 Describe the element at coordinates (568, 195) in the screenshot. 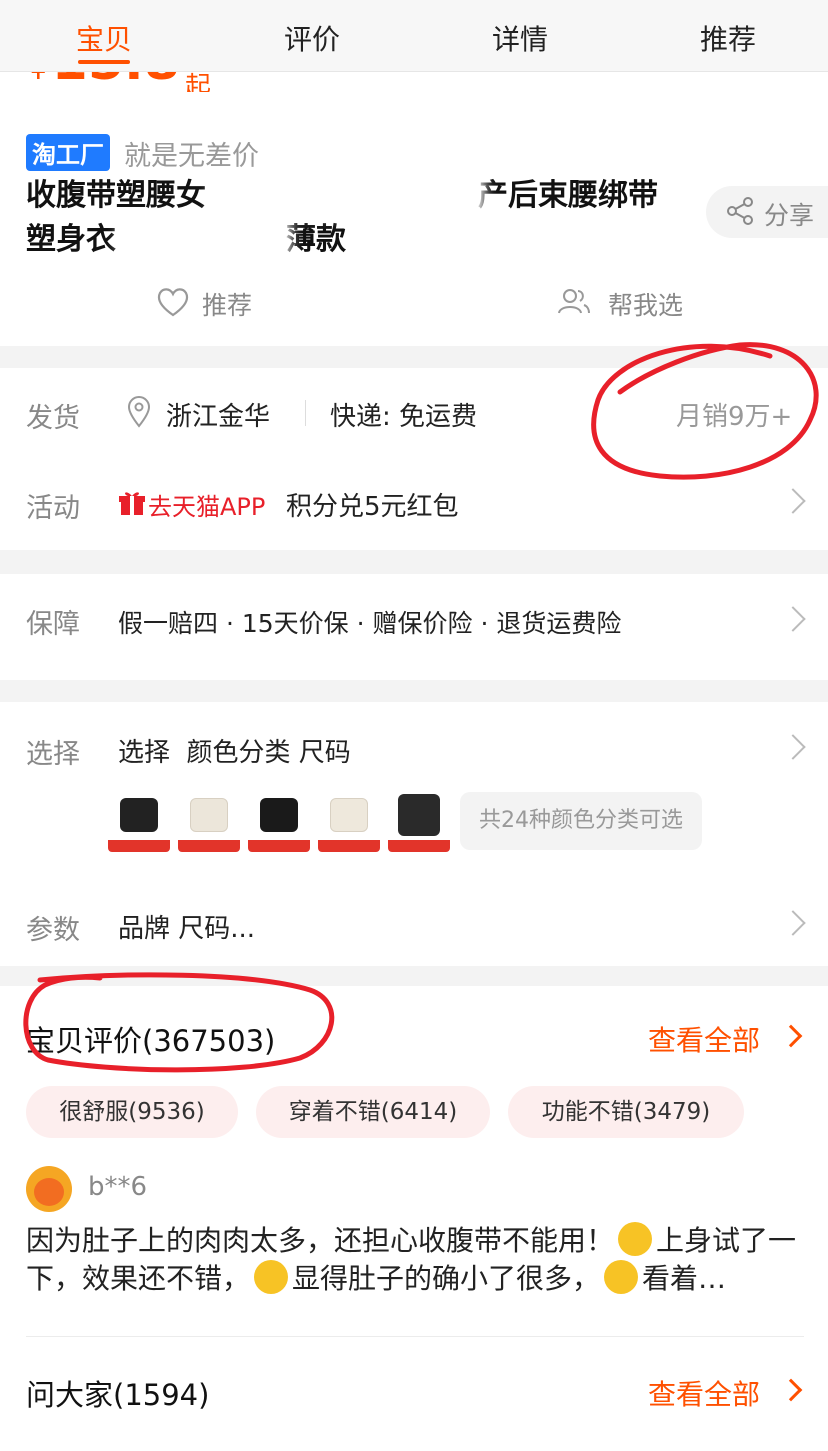

I see `title-line1-end: 产后束腰绑带` at that location.